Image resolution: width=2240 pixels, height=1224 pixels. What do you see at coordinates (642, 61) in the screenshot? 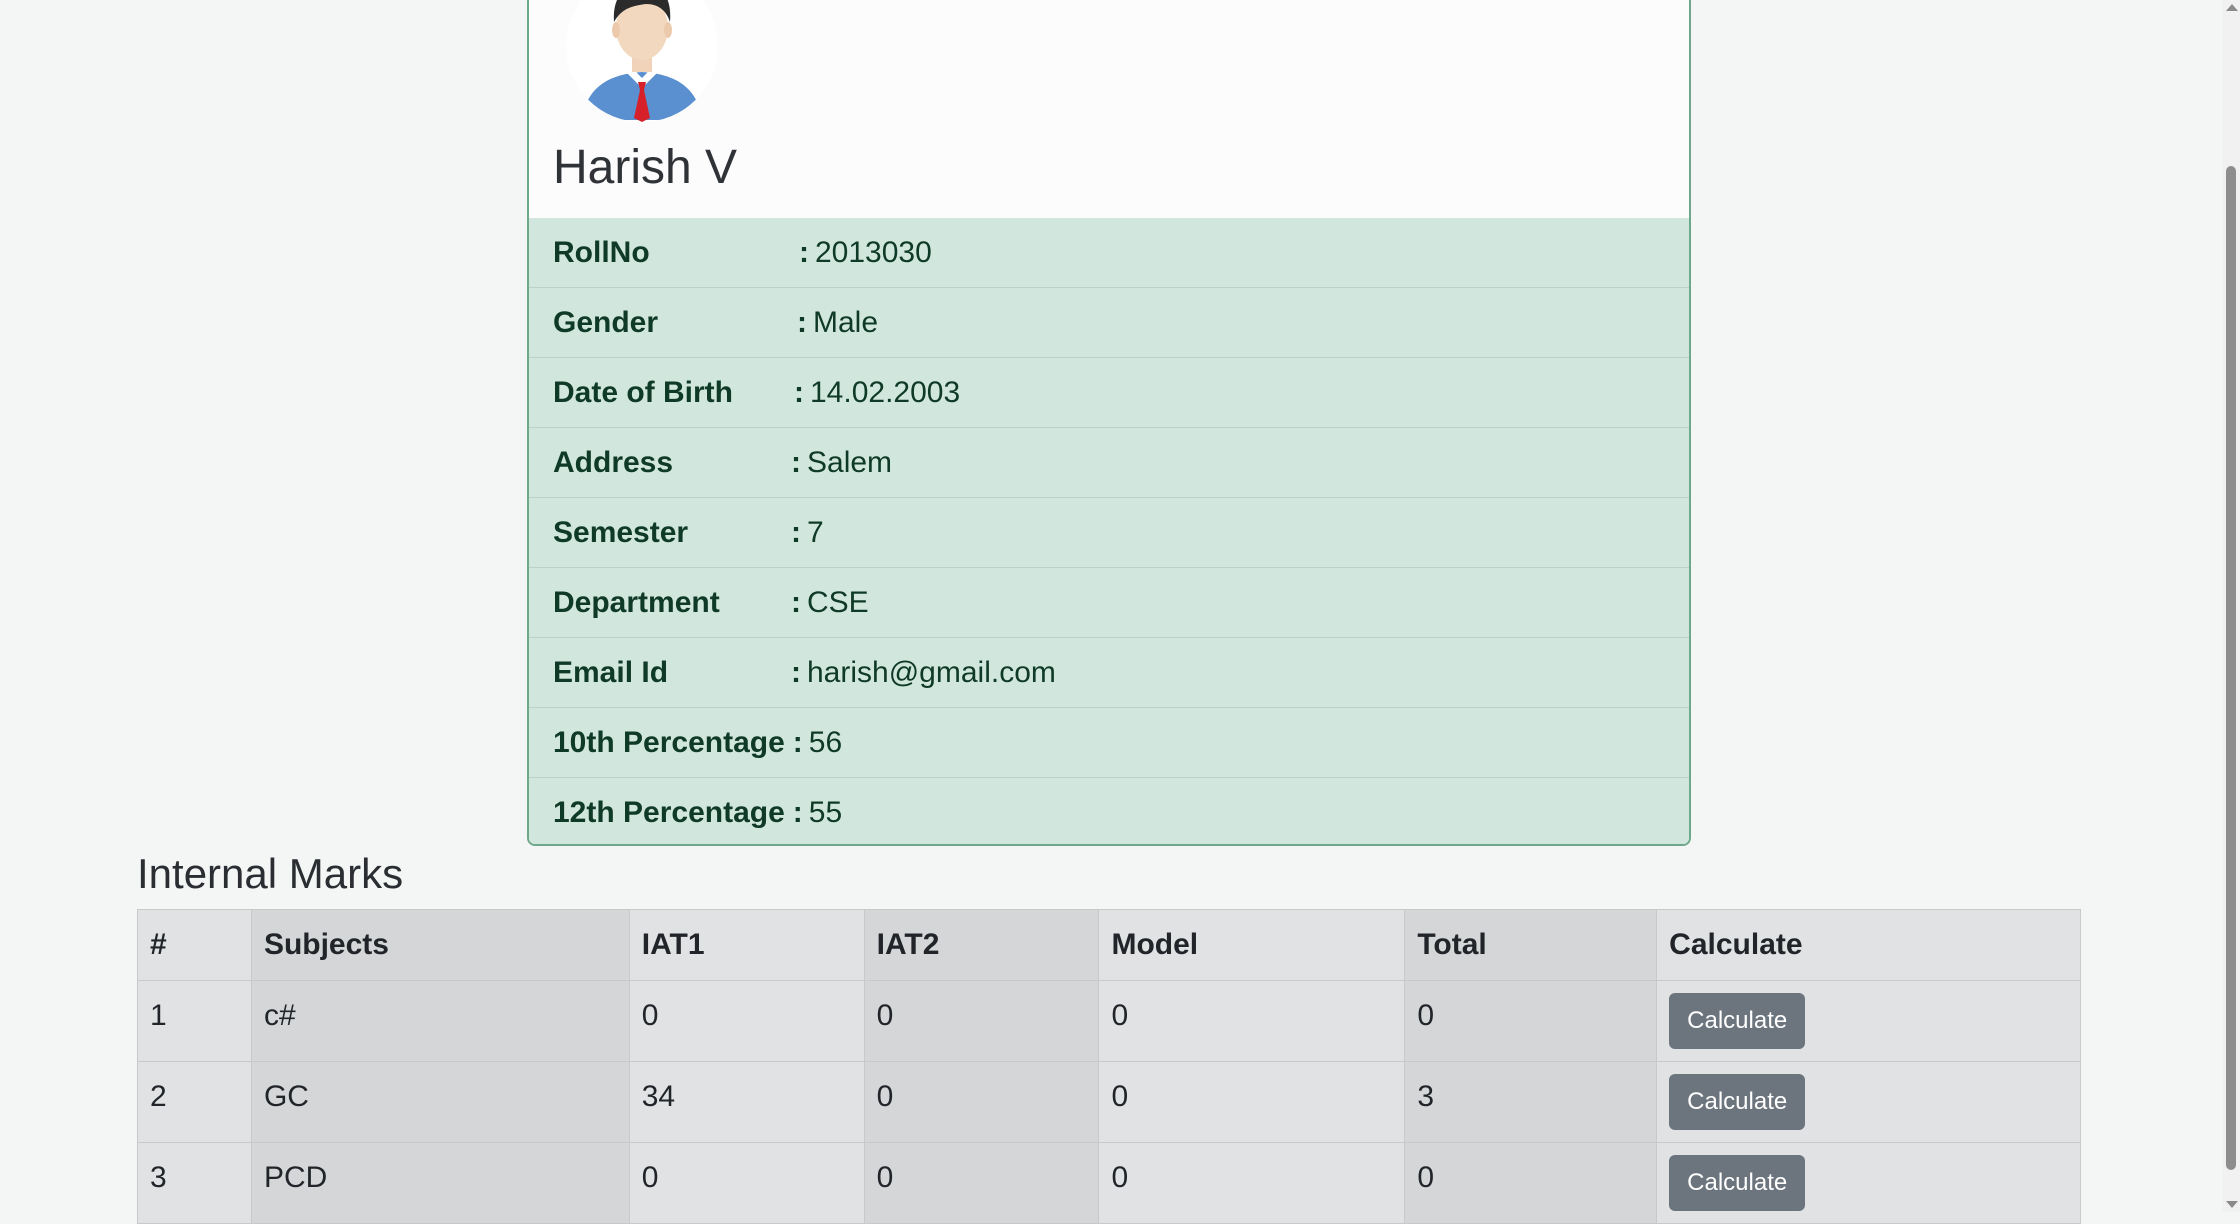
I see `male-student-avatar-icon` at bounding box center [642, 61].